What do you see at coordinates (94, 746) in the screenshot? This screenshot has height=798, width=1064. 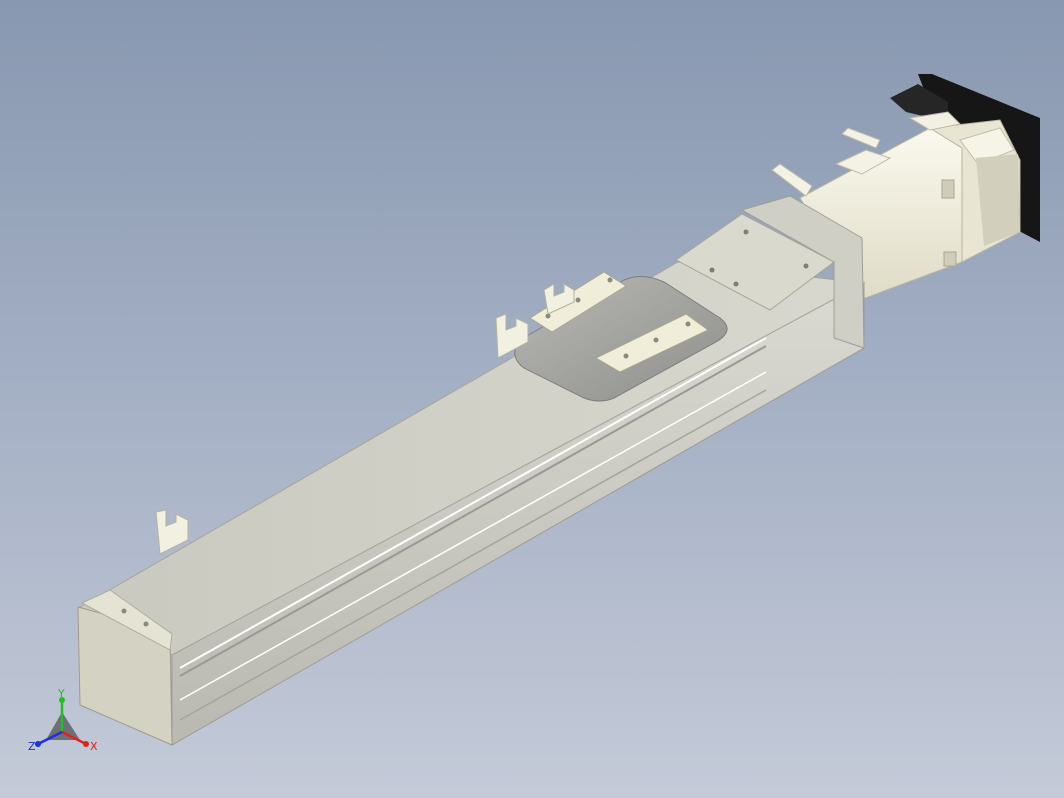 I see `x-axis-label: X` at bounding box center [94, 746].